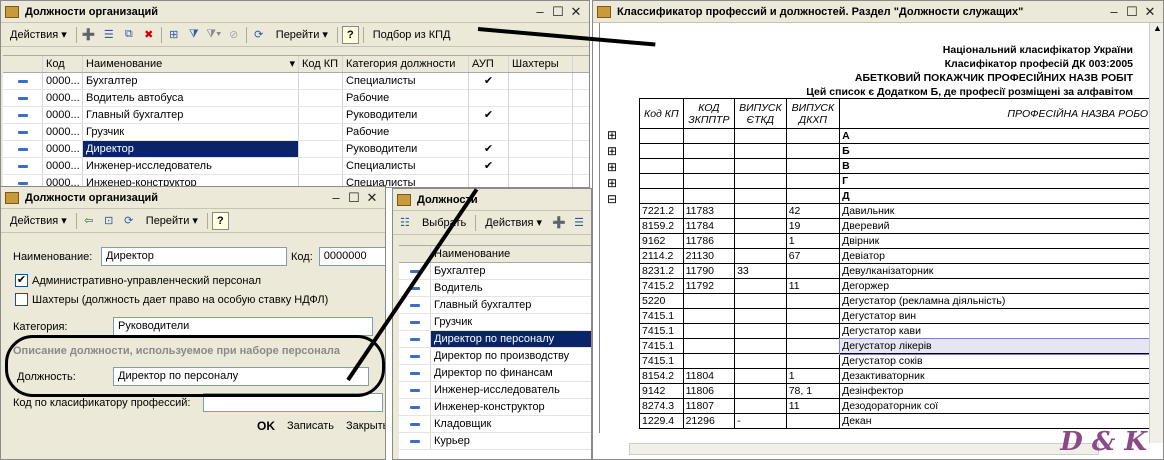 The height and width of the screenshot is (460, 1164). What do you see at coordinates (541, 64) in the screenshot?
I see `header-miners: Шахтеры` at bounding box center [541, 64].